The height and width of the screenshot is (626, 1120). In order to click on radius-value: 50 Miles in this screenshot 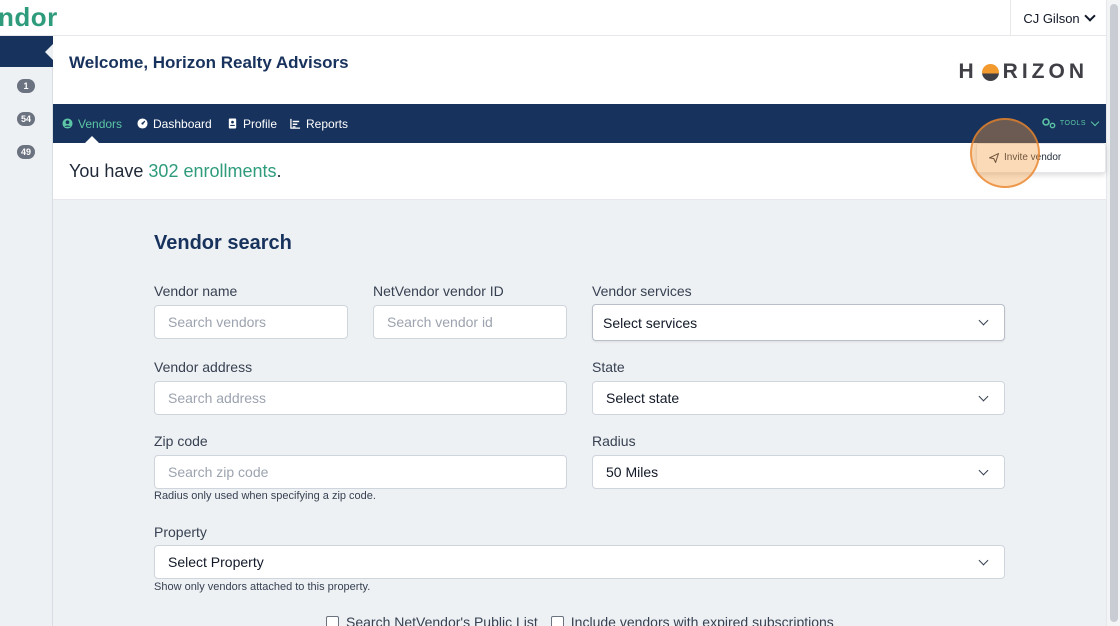, I will do `click(632, 472)`.